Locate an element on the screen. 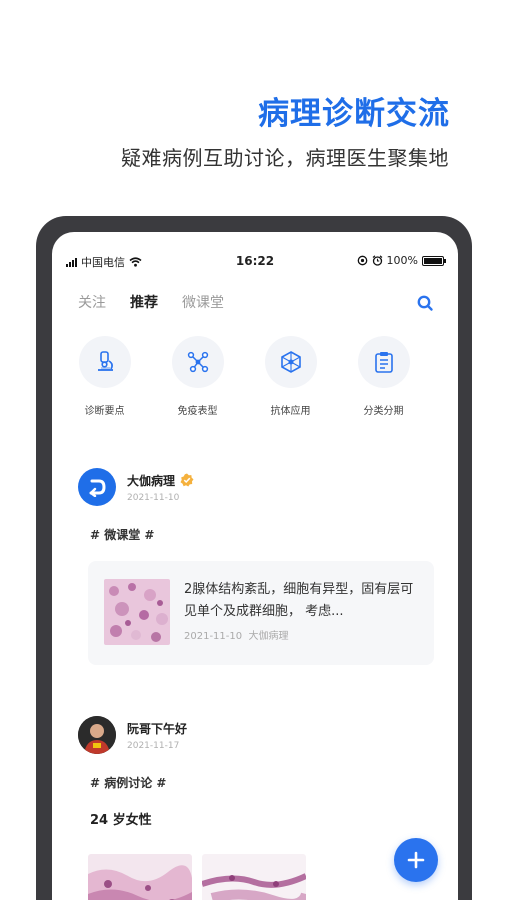 Image resolution: width=507 pixels, height=900 pixels. category-classification-staging: 分类分期 is located at coordinates (383, 376).